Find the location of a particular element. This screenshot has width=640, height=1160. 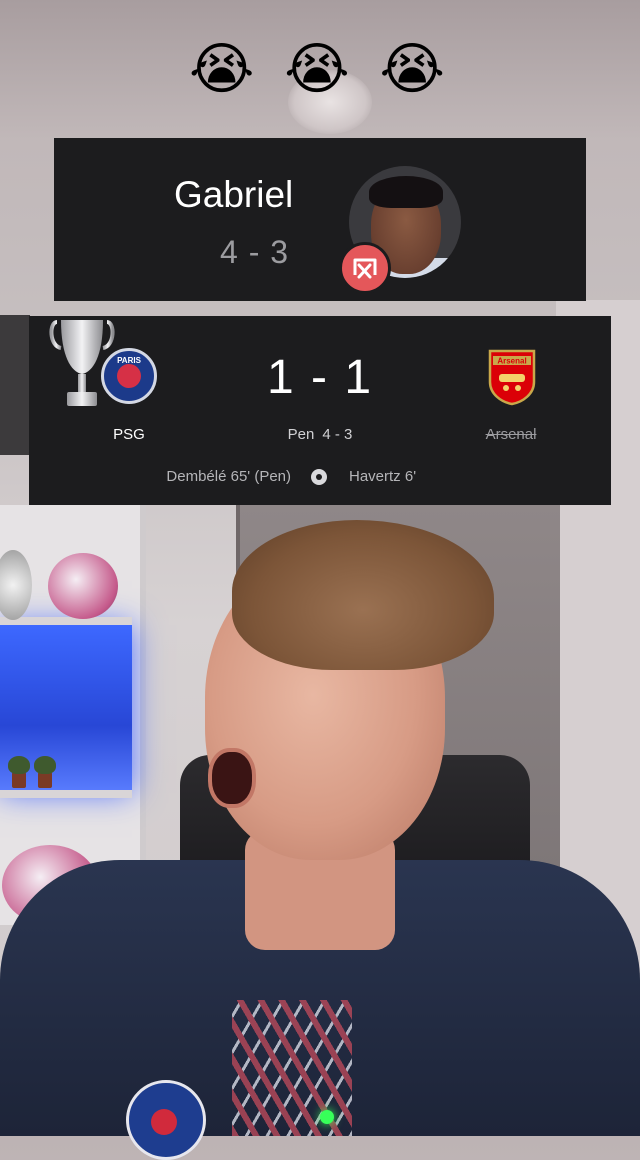

penalty-score: 4 - 3 is located at coordinates (337, 434).